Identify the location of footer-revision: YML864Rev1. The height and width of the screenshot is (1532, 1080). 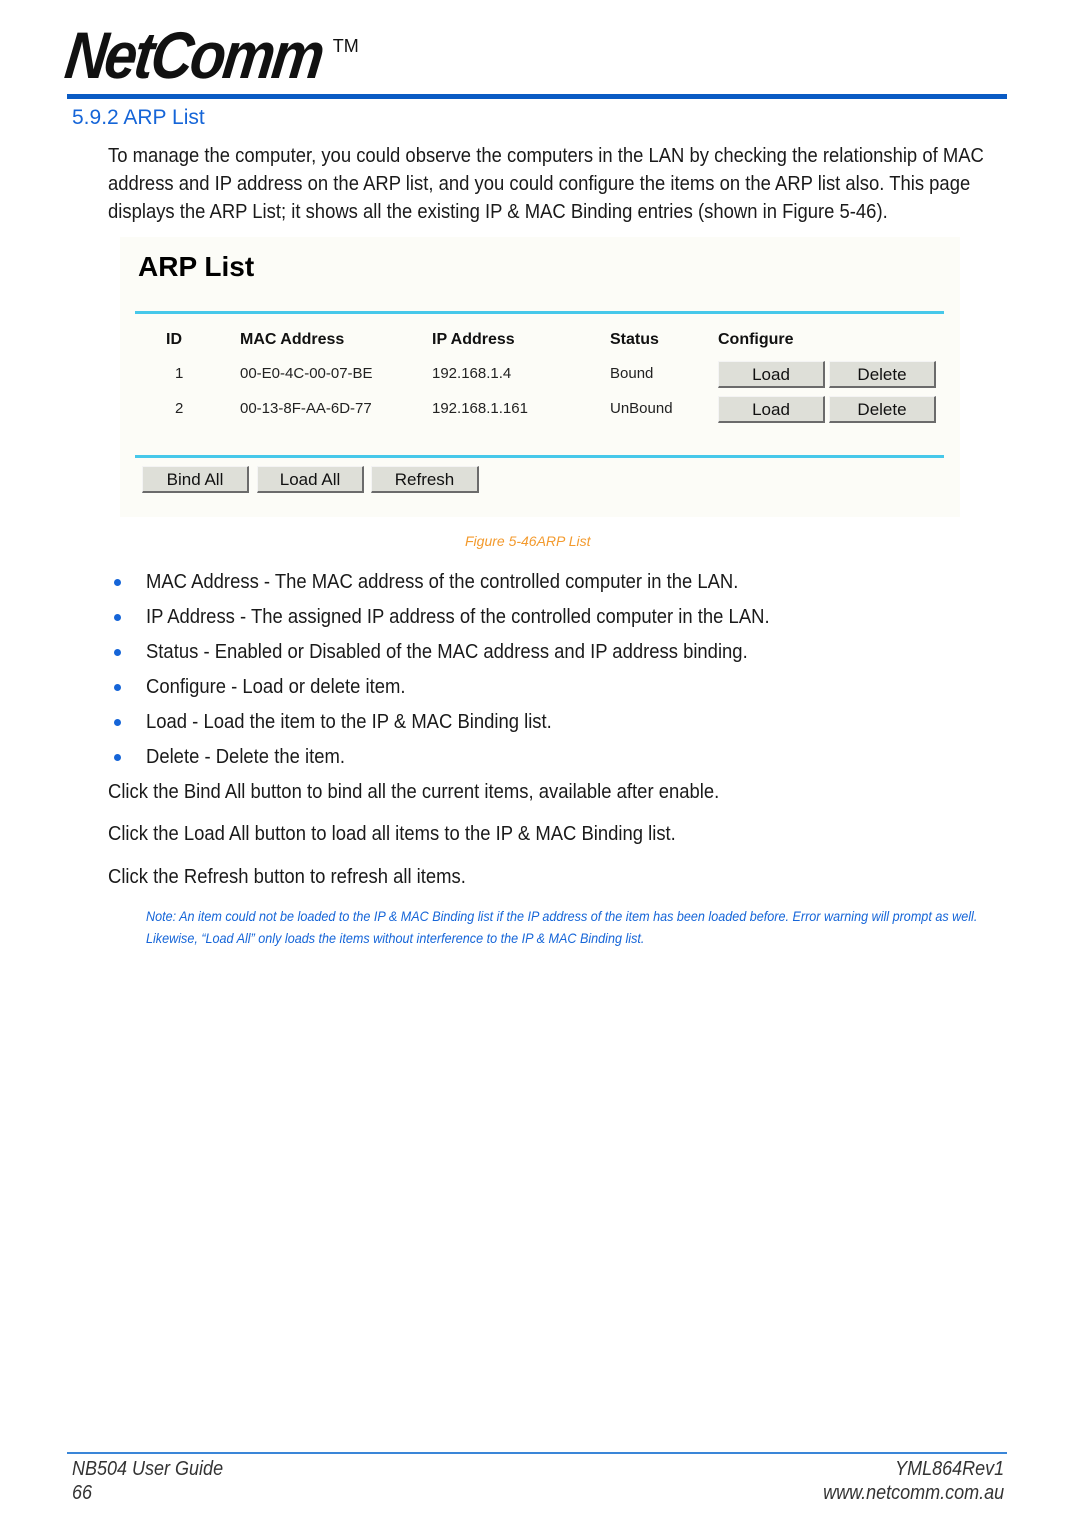
(949, 1469).